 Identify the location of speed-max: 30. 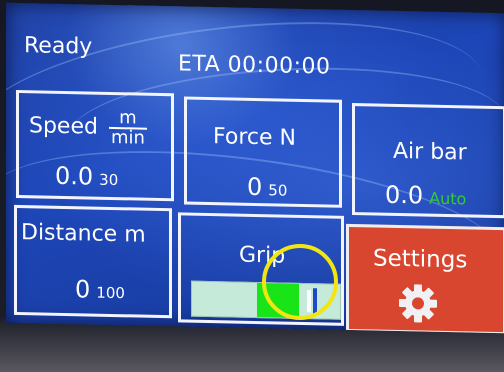
(109, 180).